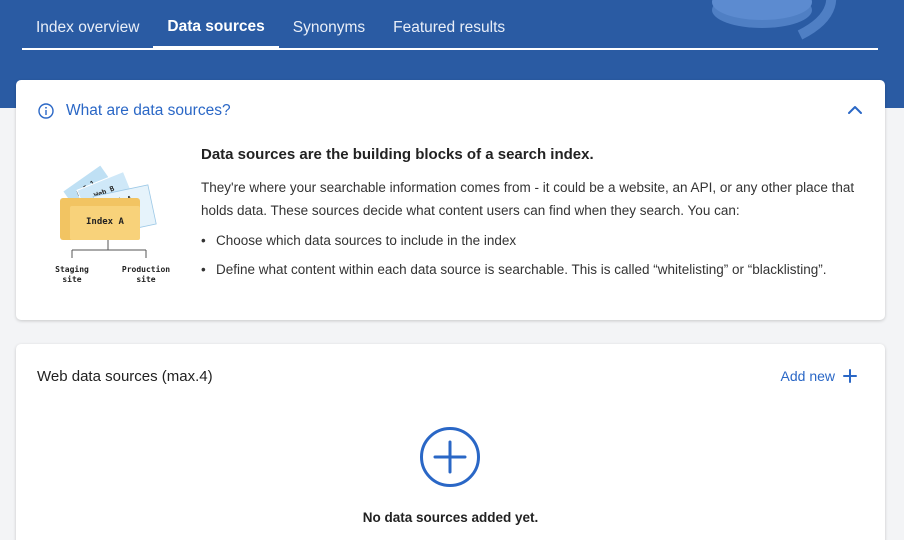 The height and width of the screenshot is (540, 904). Describe the element at coordinates (71, 279) in the screenshot. I see `illustration-staging-sub: site` at that location.